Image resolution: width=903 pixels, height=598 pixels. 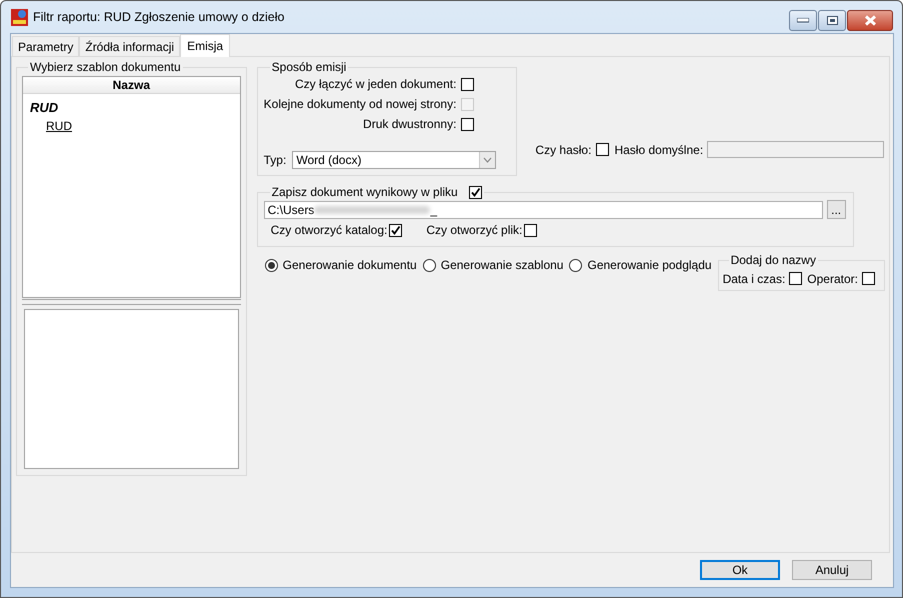 I want to click on window-title: Filtr raportu: RUD Zgłoszenie umowy o dzieło, so click(x=158, y=17).